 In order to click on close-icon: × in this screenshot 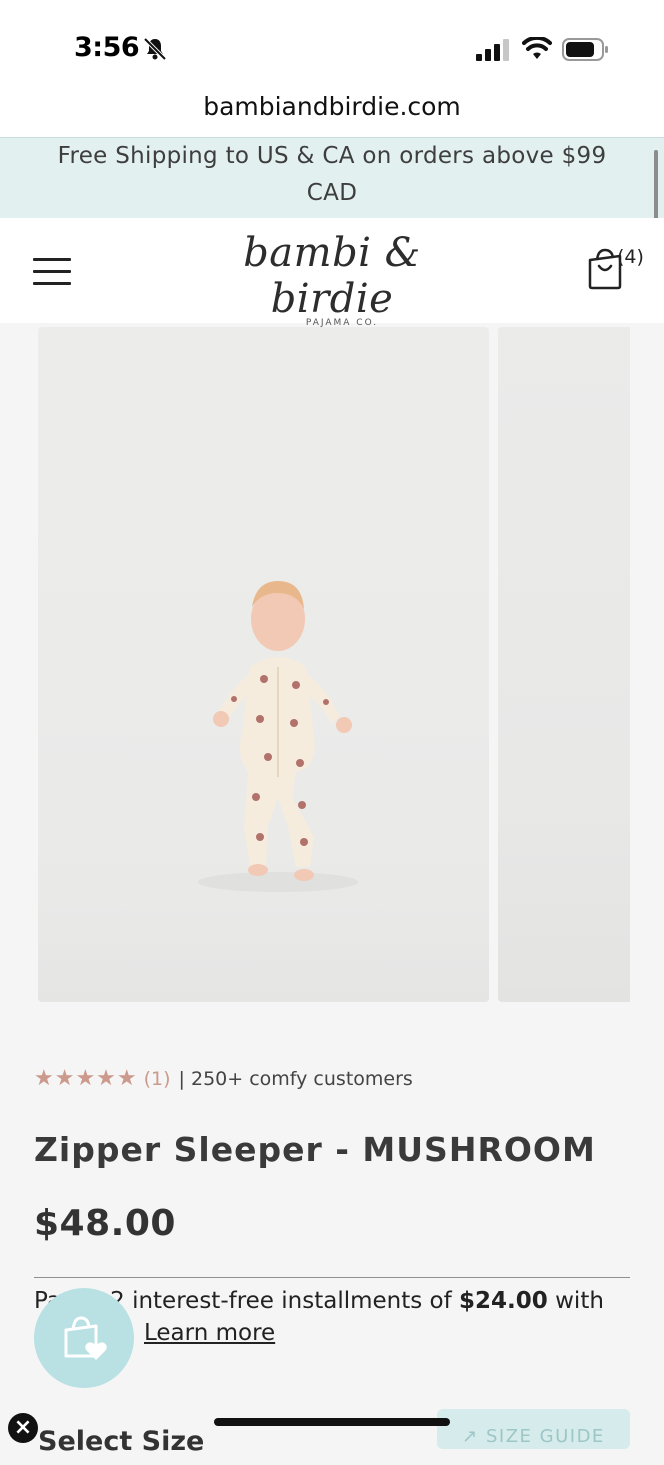, I will do `click(23, 1428)`.